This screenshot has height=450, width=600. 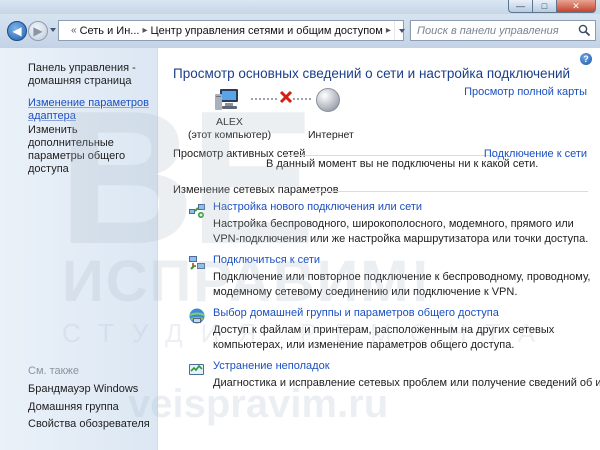 What do you see at coordinates (229, 122) in the screenshot?
I see `computer-name: ALEX` at bounding box center [229, 122].